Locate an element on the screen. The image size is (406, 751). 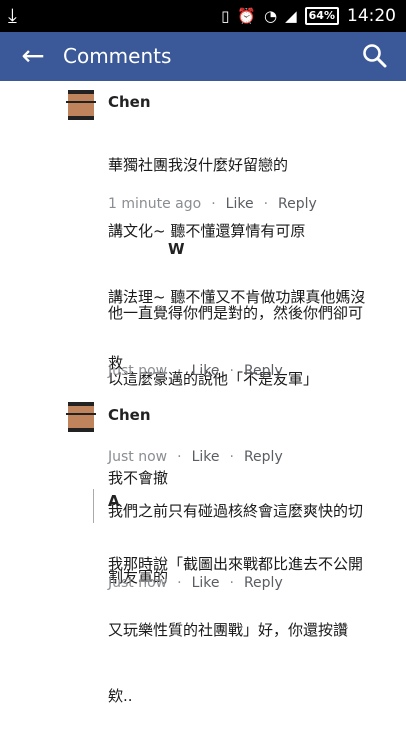
alarm-icon: ⏰ is located at coordinates (247, 16).